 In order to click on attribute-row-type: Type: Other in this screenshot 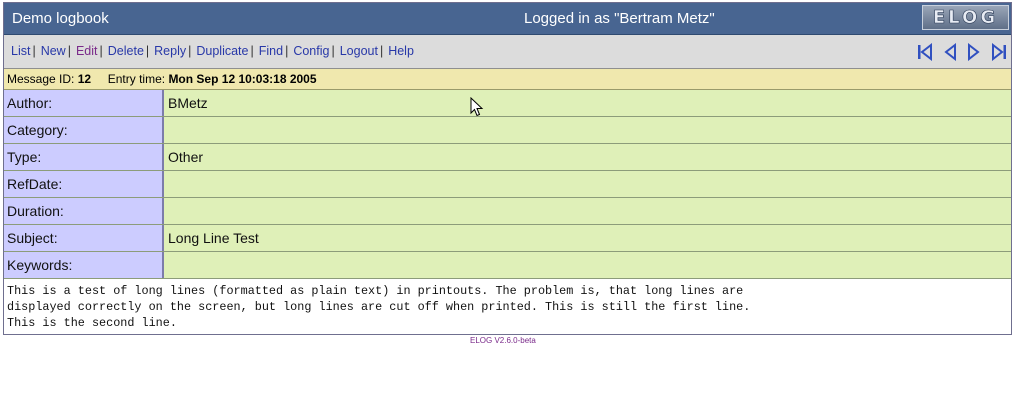, I will do `click(507, 157)`.